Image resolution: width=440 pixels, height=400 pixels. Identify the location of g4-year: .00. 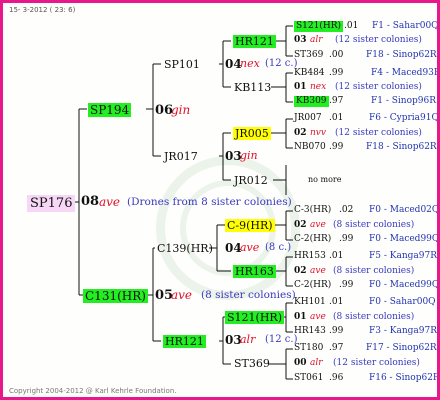
(336, 55).